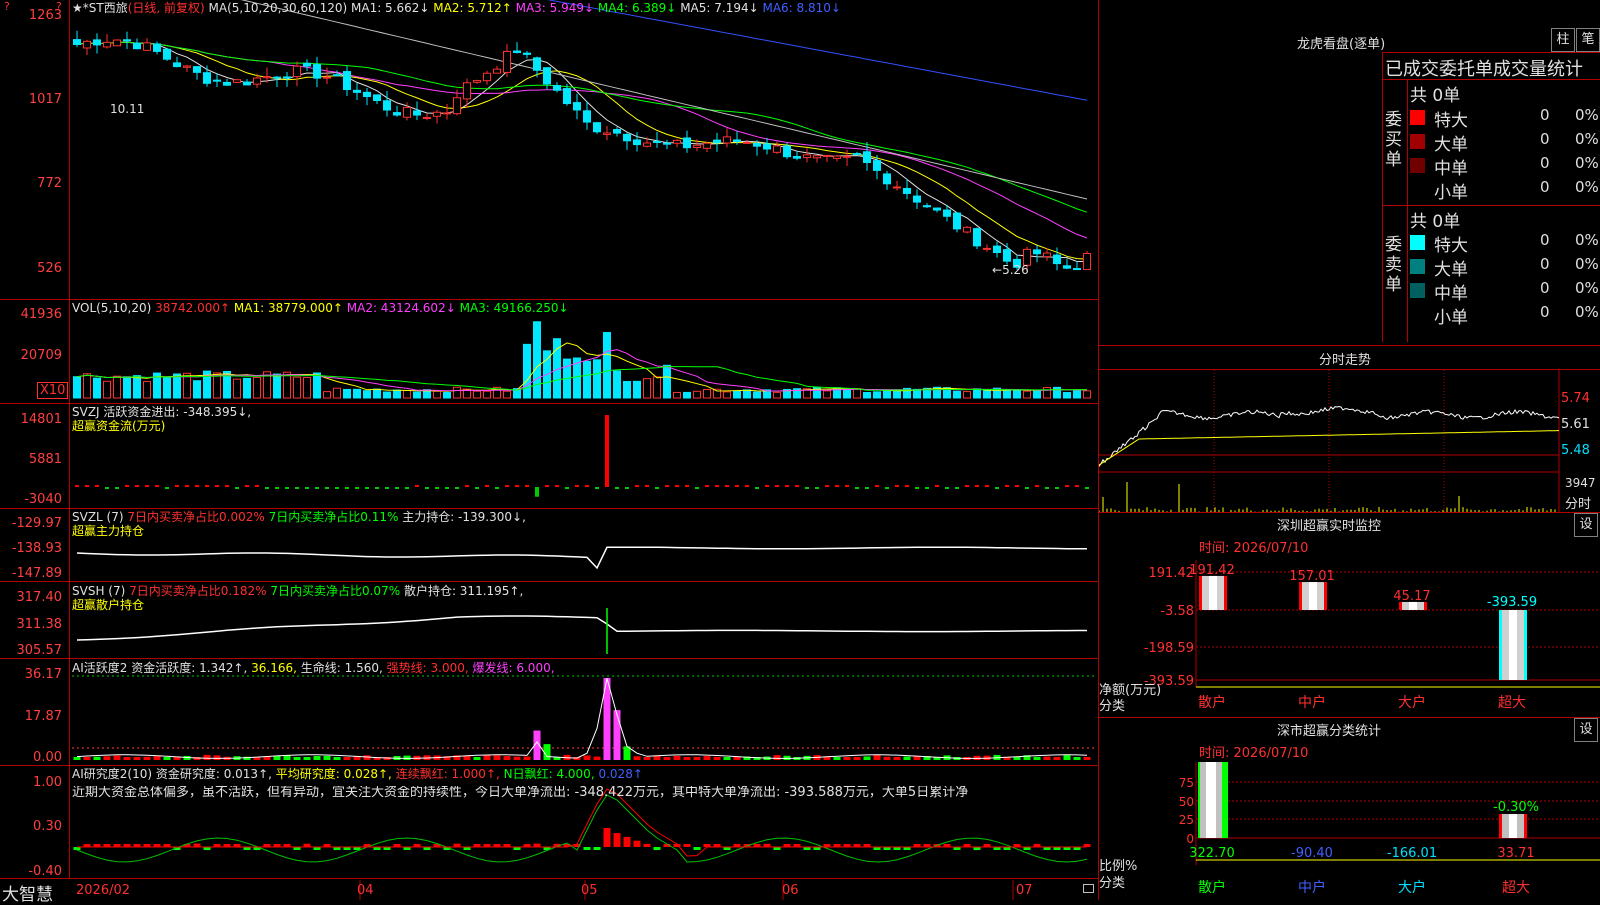 This screenshot has width=1600, height=905. What do you see at coordinates (1451, 294) in the screenshot?
I see `order-size-name: 中单` at bounding box center [1451, 294].